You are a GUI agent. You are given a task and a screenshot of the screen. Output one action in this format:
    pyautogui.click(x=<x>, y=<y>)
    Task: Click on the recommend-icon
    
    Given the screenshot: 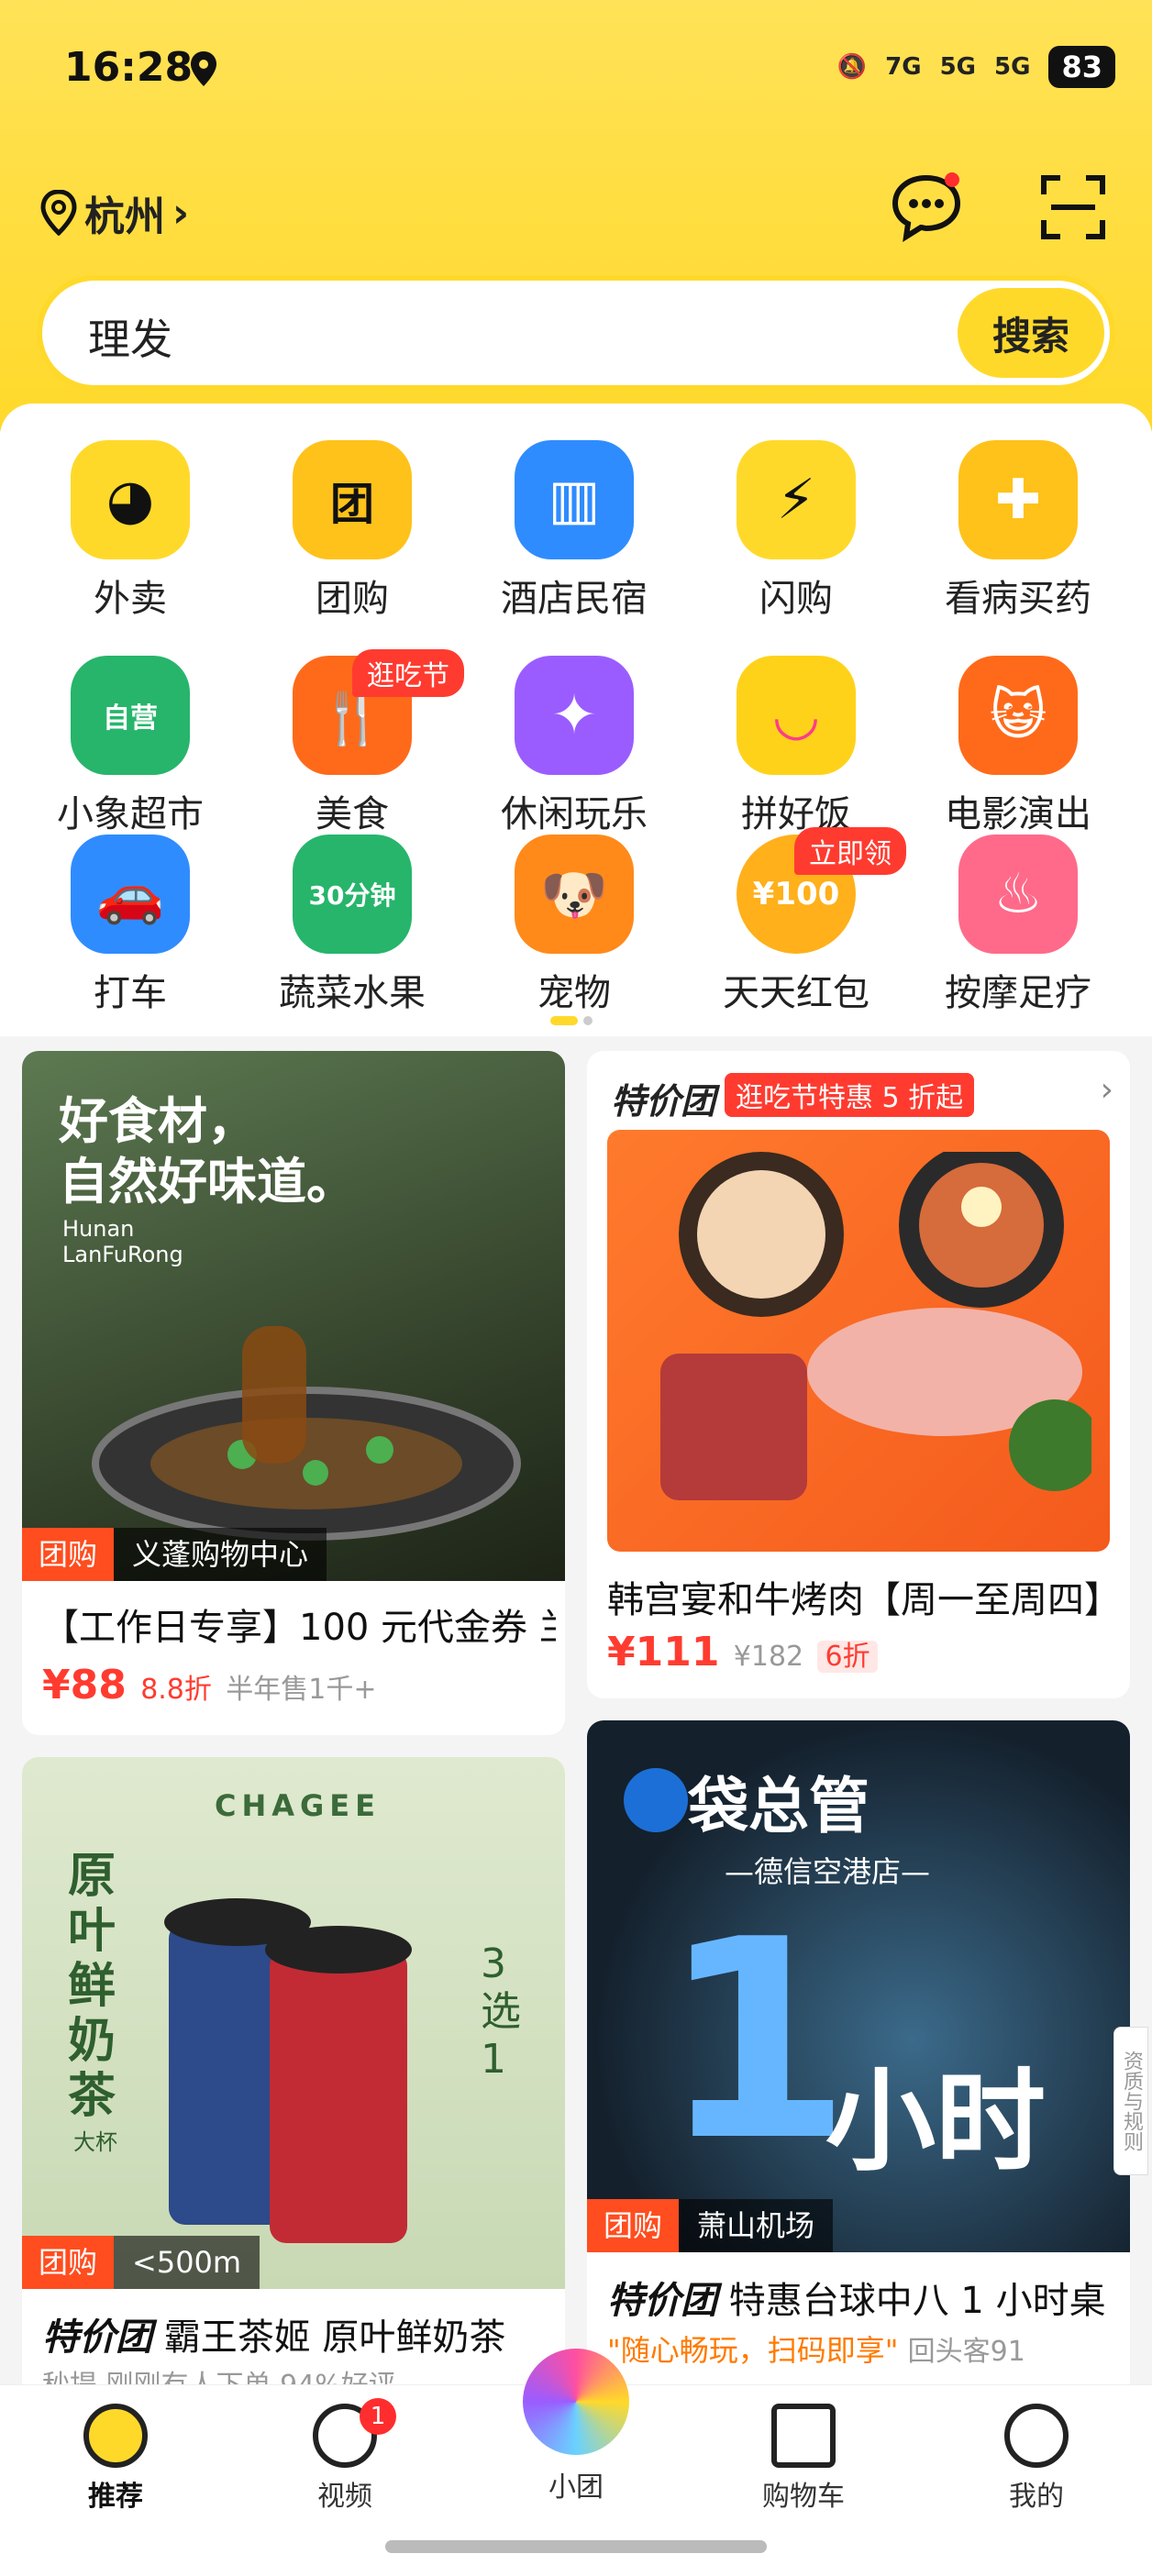 What is the action you would take?
    pyautogui.click(x=115, y=2436)
    